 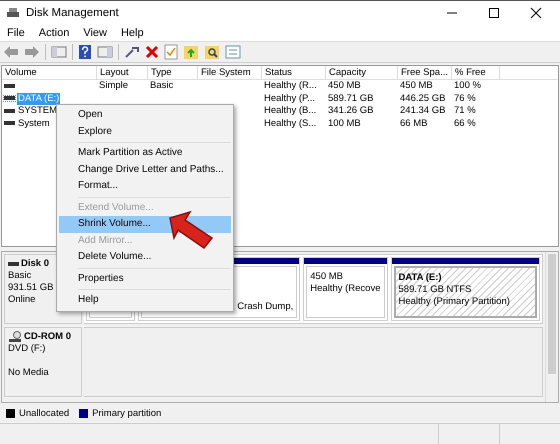 What do you see at coordinates (465, 124) in the screenshot?
I see `table-cell: 66 %` at bounding box center [465, 124].